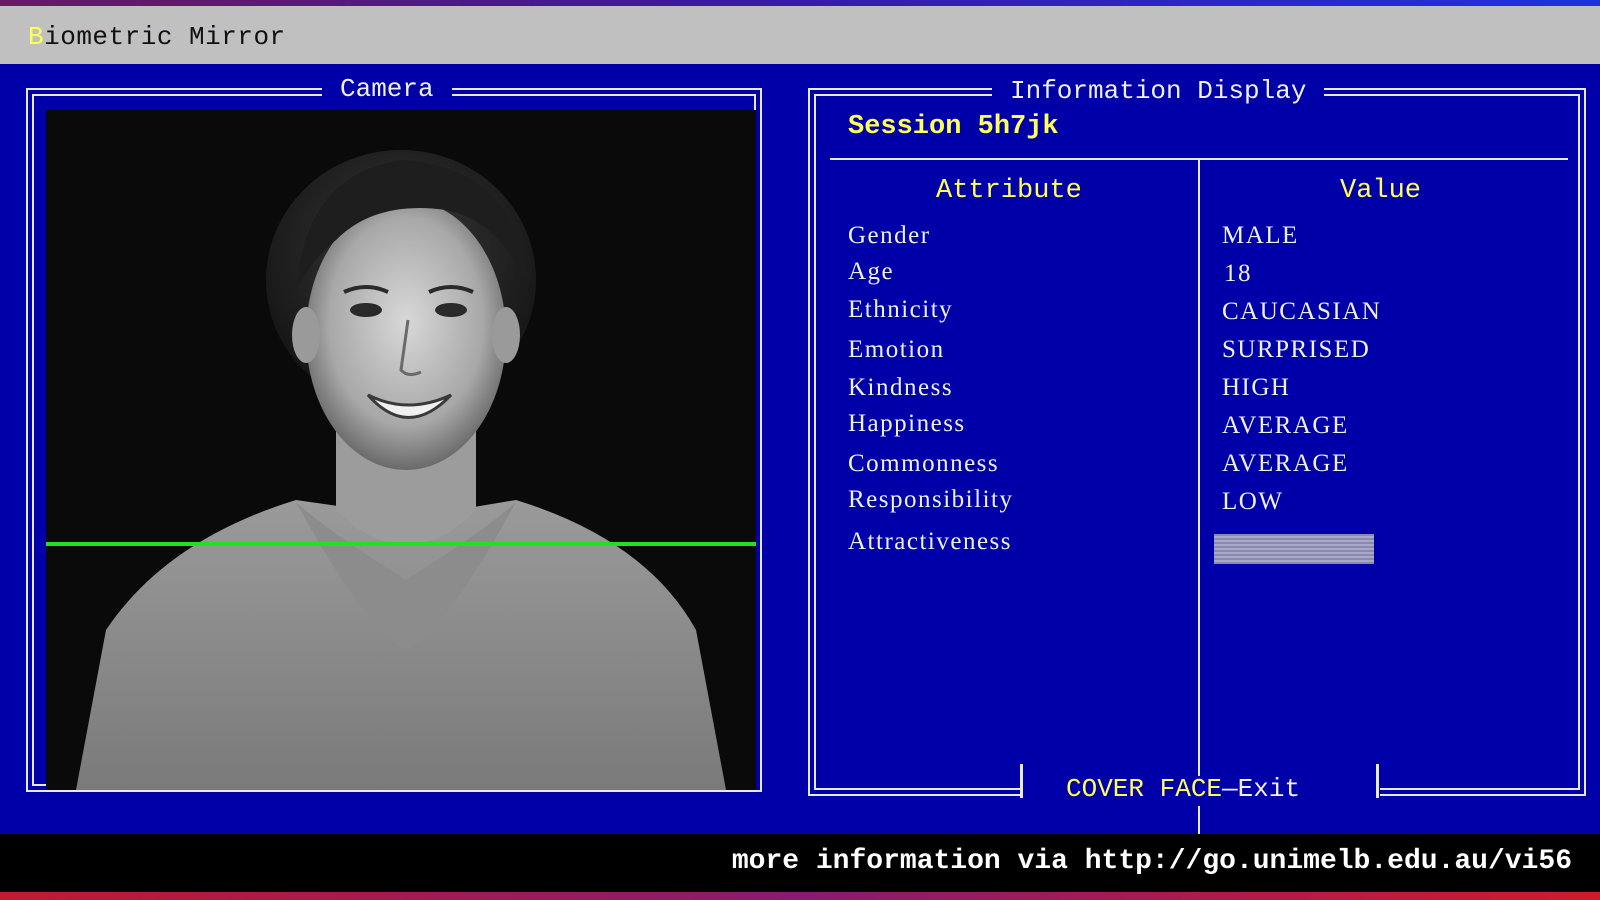 Image resolution: width=1600 pixels, height=900 pixels. What do you see at coordinates (1009, 191) in the screenshot?
I see `column-header-attribute: Attribute` at bounding box center [1009, 191].